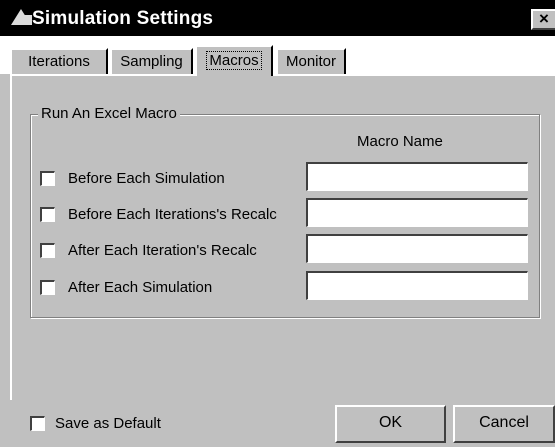 Image resolution: width=555 pixels, height=447 pixels. What do you see at coordinates (21, 17) in the screenshot?
I see `mountain-icon` at bounding box center [21, 17].